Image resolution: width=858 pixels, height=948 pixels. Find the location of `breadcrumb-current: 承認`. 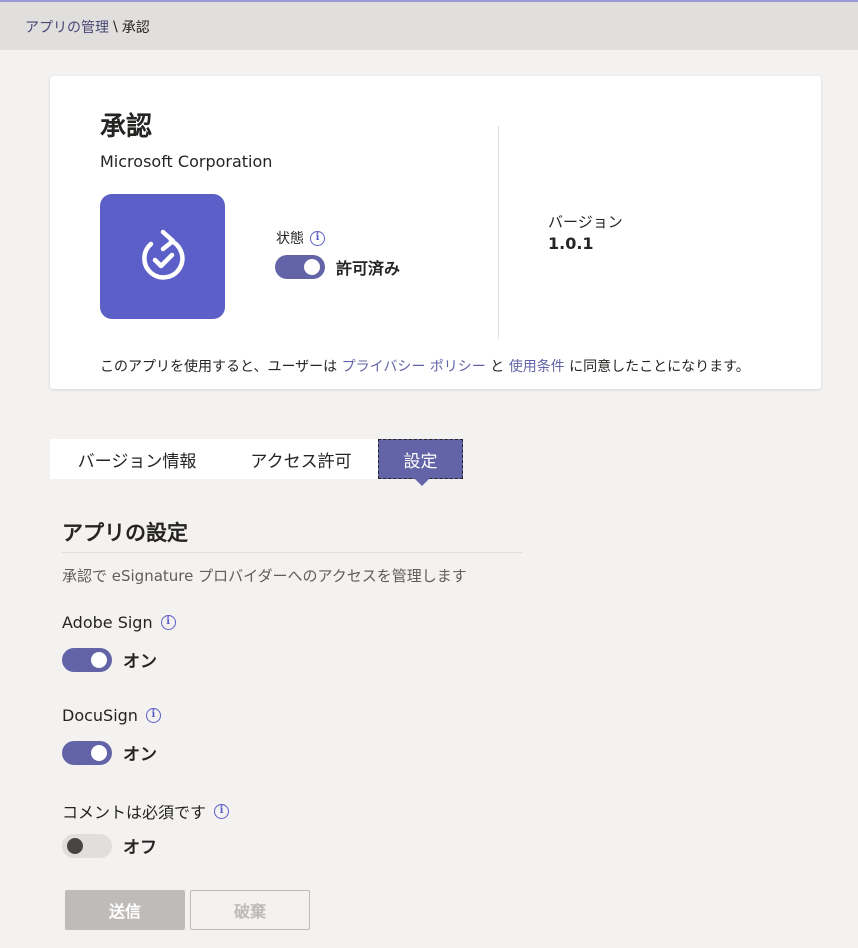

breadcrumb-current: 承認 is located at coordinates (135, 28).